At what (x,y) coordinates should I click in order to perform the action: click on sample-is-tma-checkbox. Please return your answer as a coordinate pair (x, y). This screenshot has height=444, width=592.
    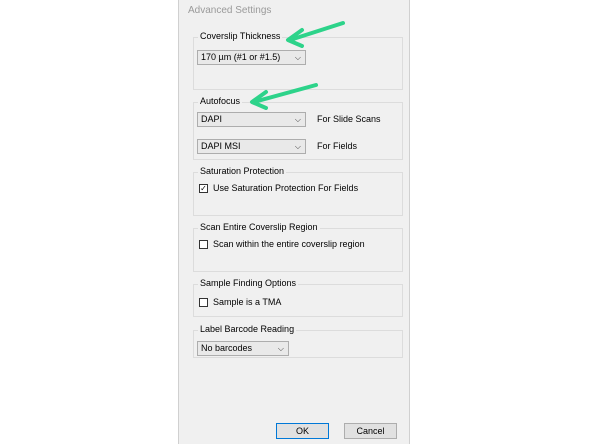
    Looking at the image, I should click on (203, 302).